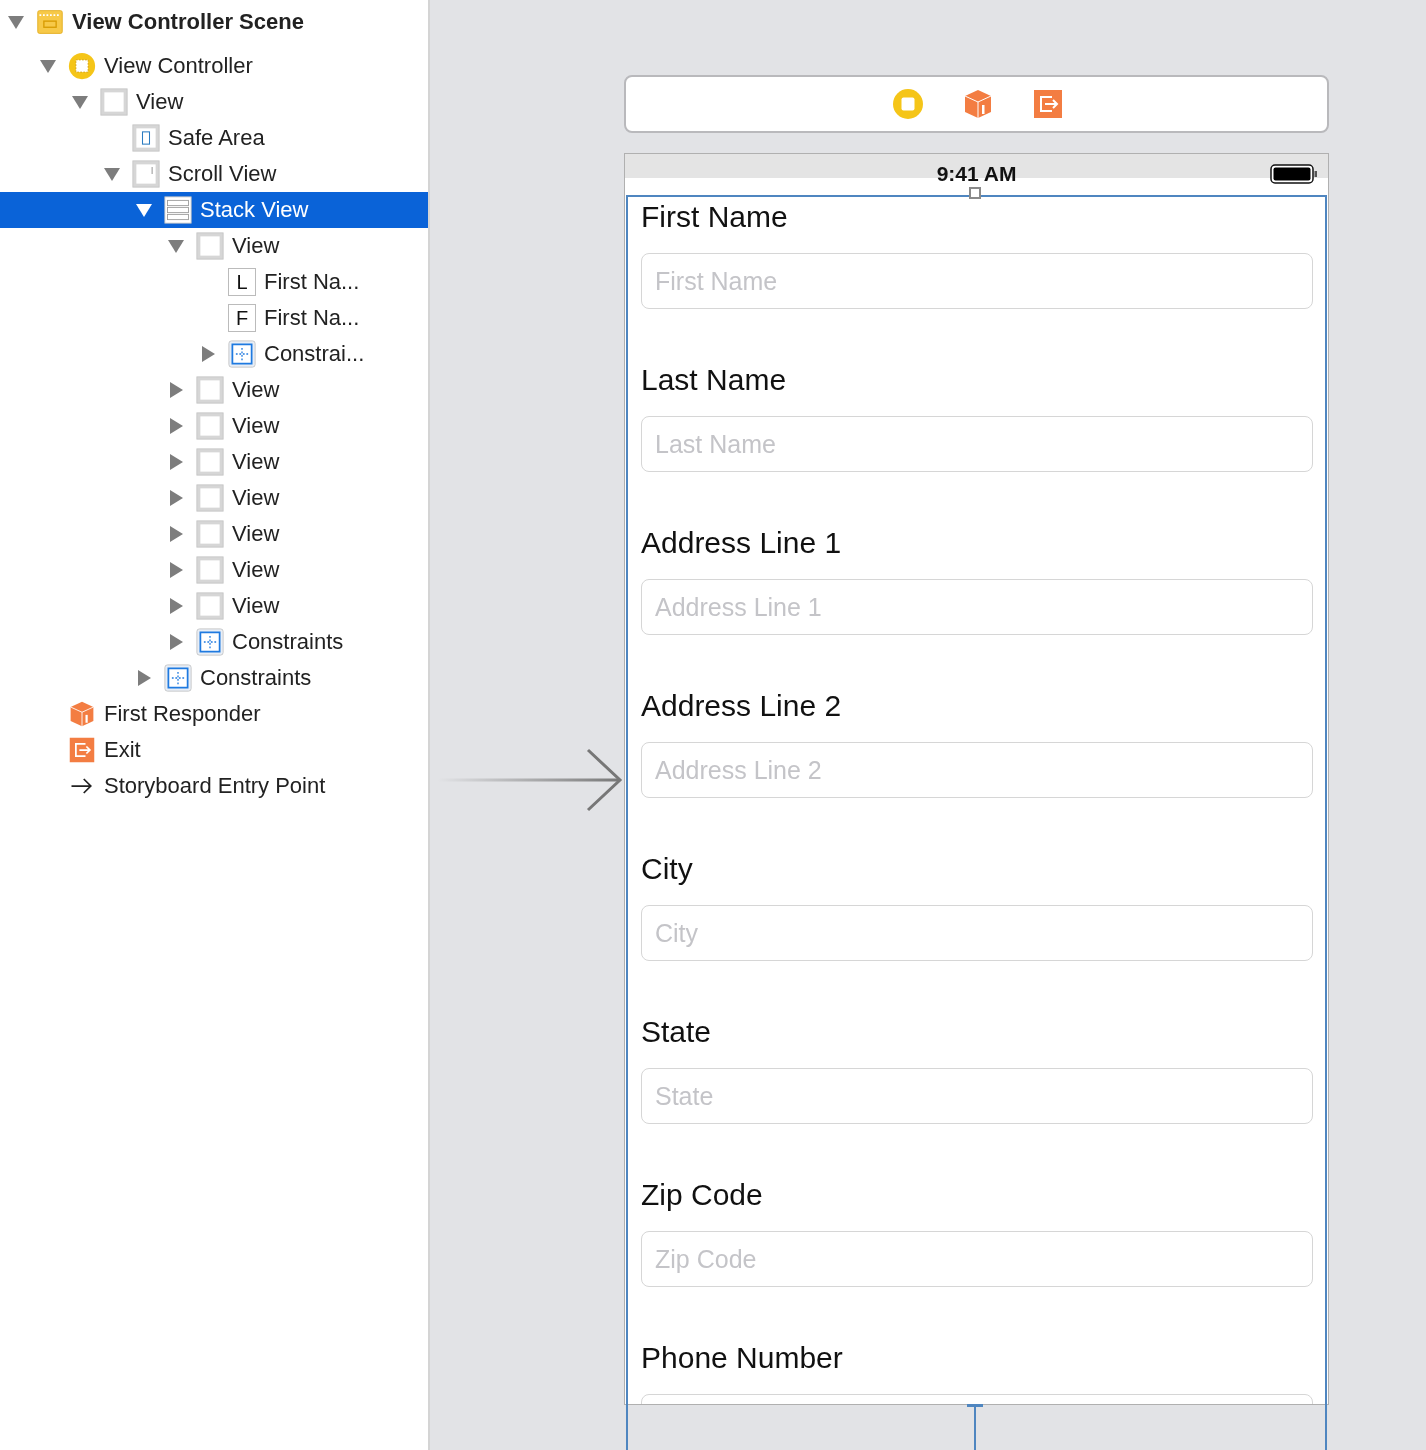 The image size is (1426, 1450). I want to click on cube-icon, so click(82, 714).